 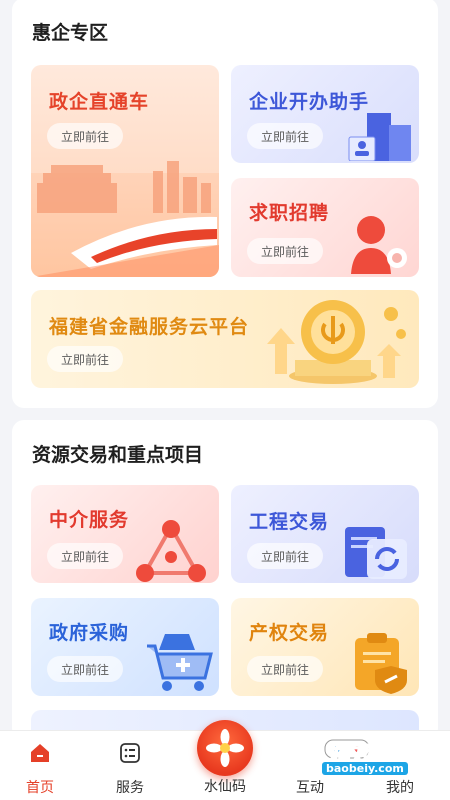 What do you see at coordinates (325, 114) in the screenshot?
I see `card-qiye-kaiban: 企业开办助手 立即前往` at bounding box center [325, 114].